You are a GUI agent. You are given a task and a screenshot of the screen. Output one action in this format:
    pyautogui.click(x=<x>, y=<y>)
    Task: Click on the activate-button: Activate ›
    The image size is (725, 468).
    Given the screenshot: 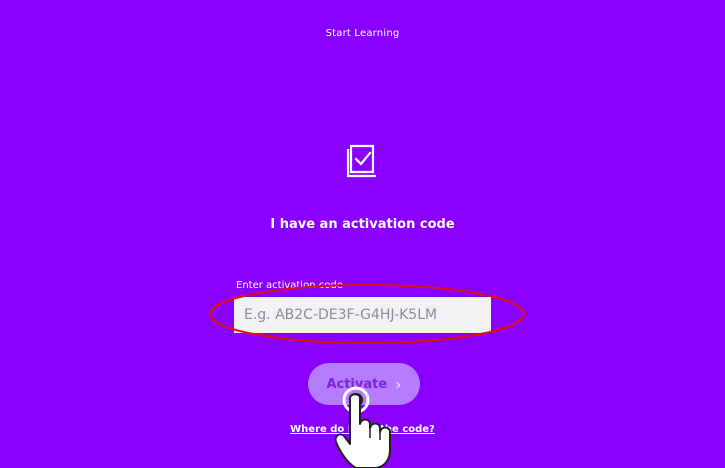 What is the action you would take?
    pyautogui.click(x=364, y=384)
    